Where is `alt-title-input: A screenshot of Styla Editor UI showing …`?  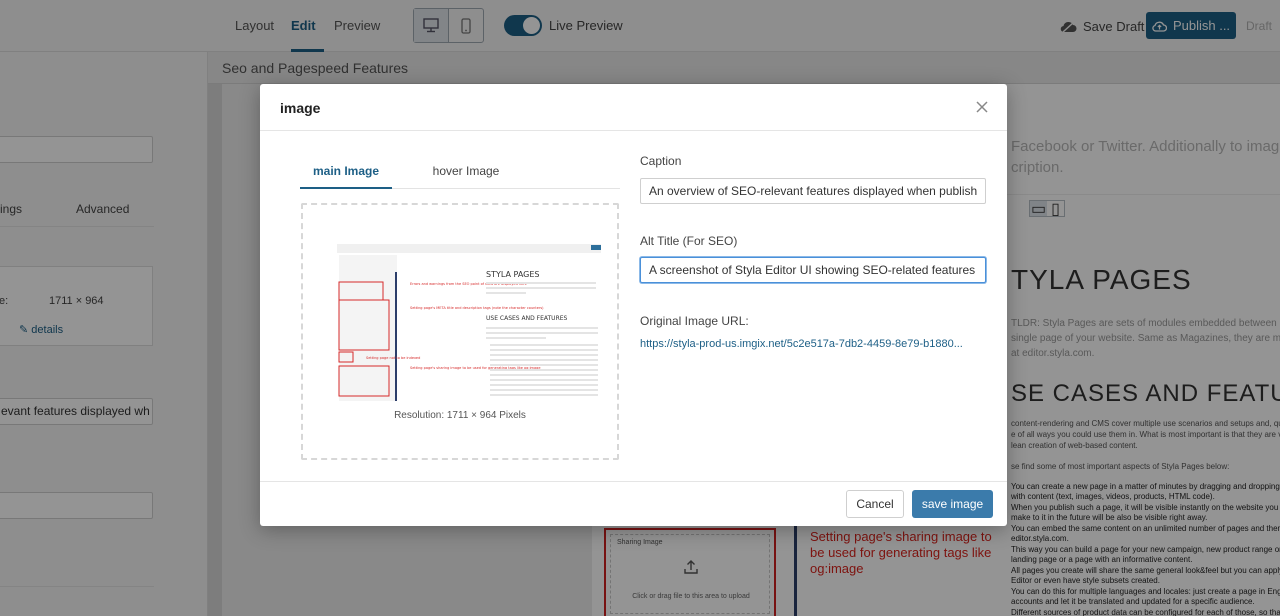 alt-title-input: A screenshot of Styla Editor UI showing … is located at coordinates (813, 270).